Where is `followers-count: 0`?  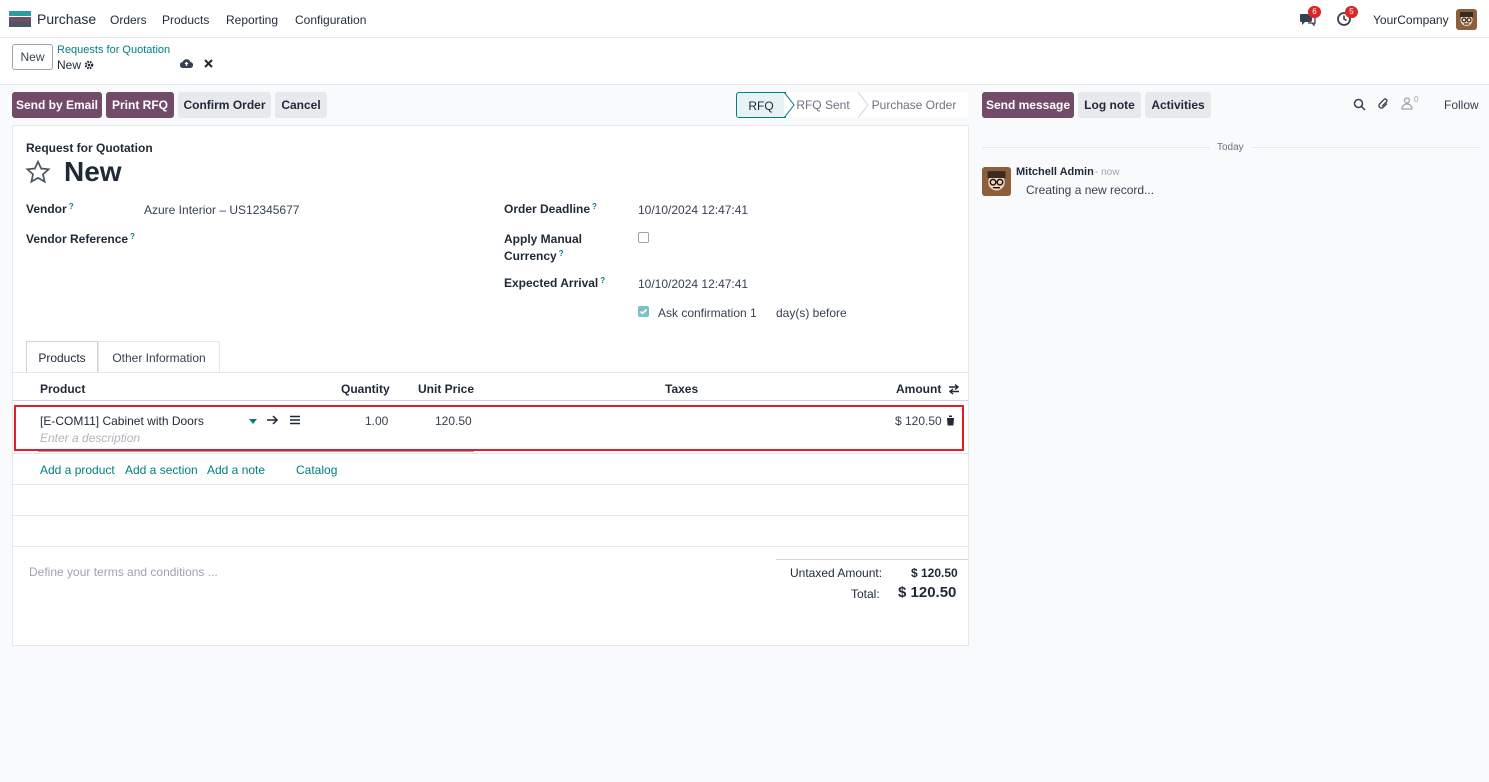
followers-count: 0 is located at coordinates (1416, 99).